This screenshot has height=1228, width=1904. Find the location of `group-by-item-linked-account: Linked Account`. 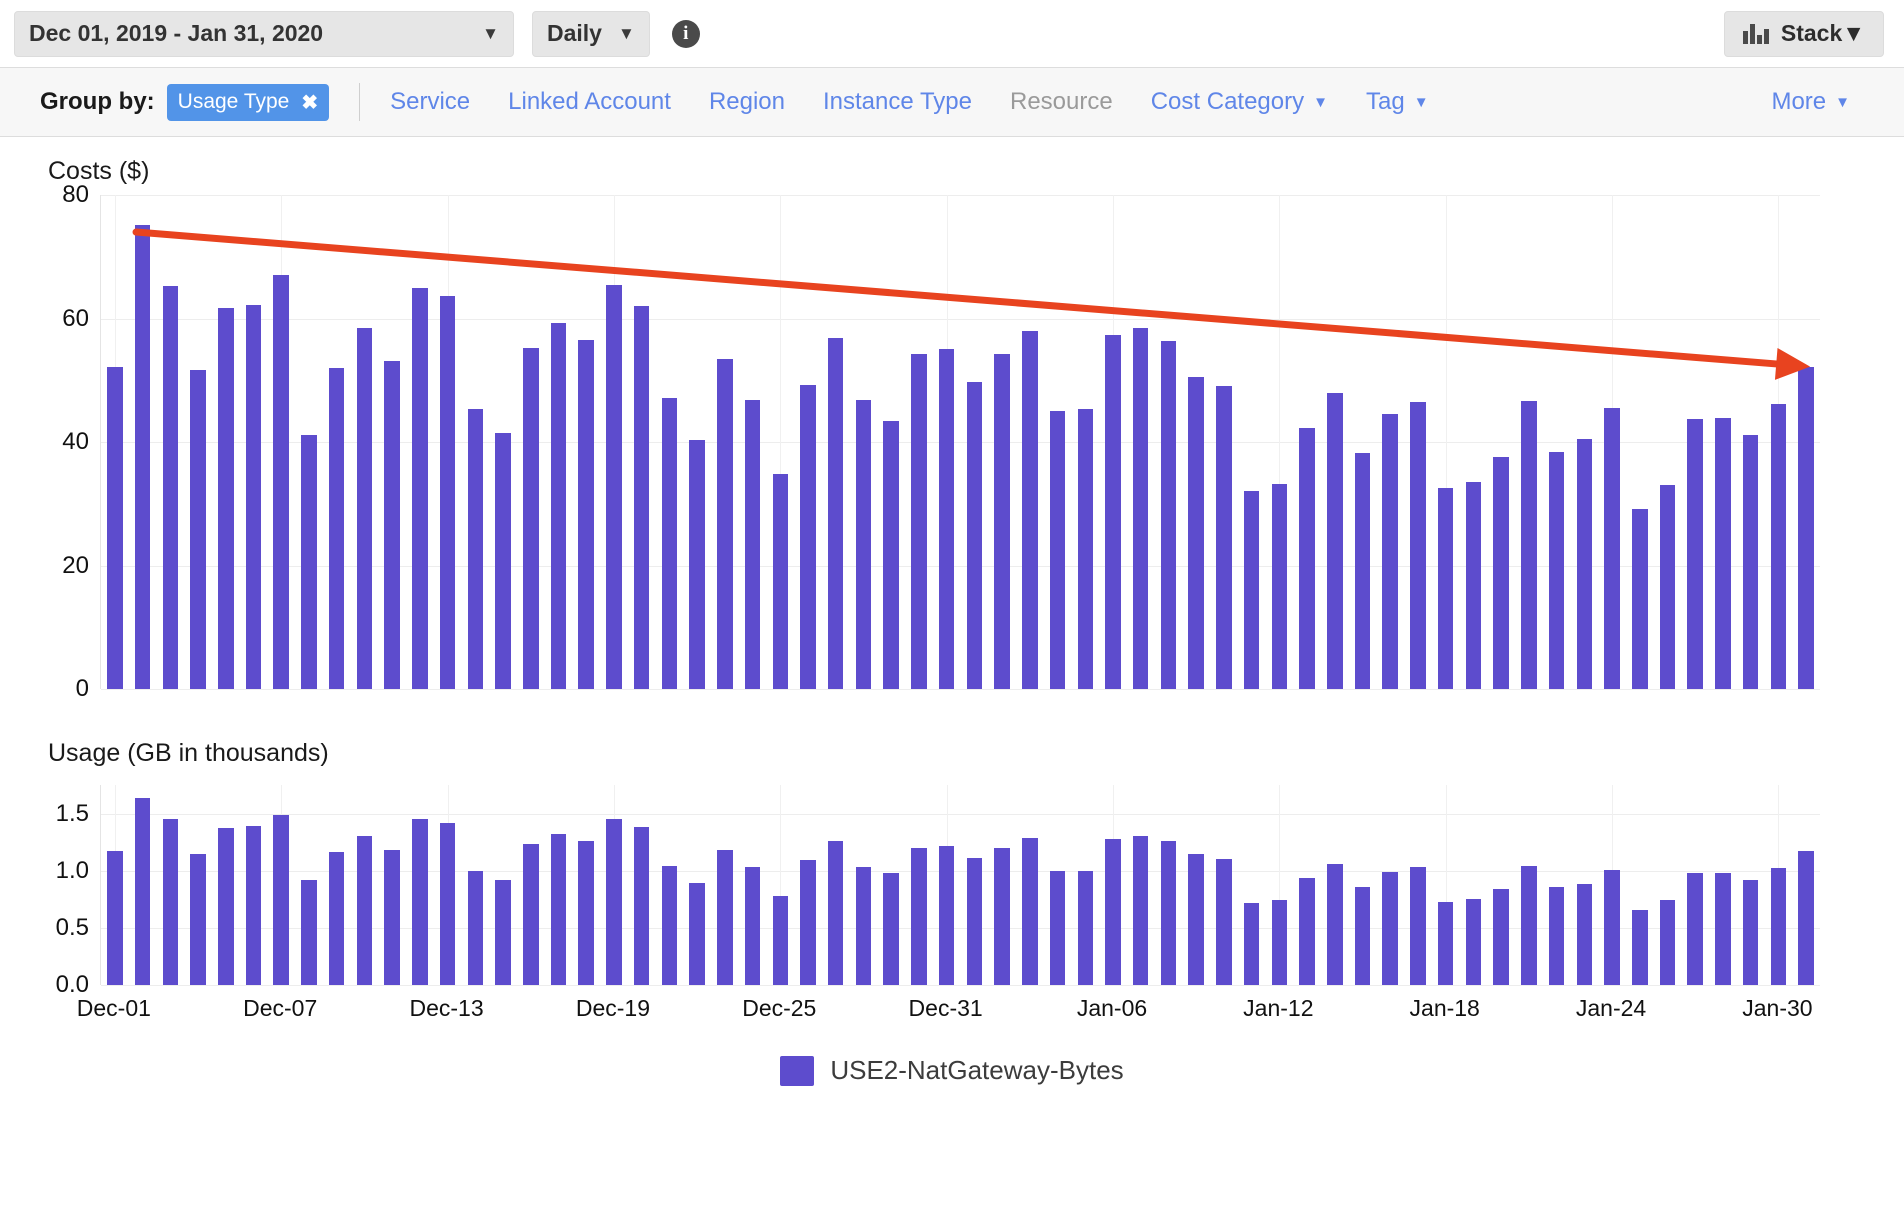

group-by-item-linked-account: Linked Account is located at coordinates (589, 102).